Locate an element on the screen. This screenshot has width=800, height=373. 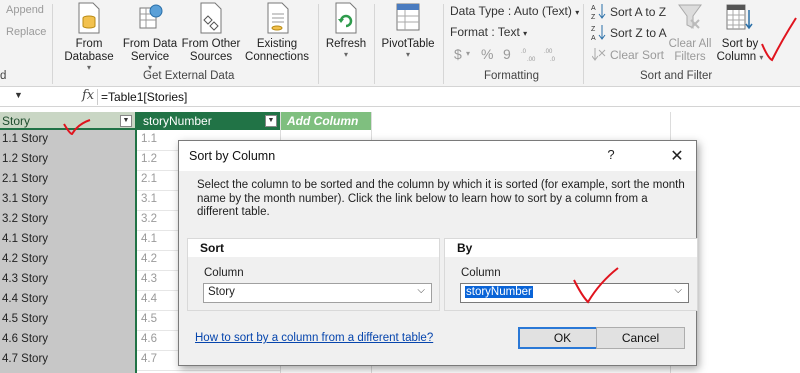
sort-by-column-button: Sort by Column ▾ is located at coordinates (740, 33).